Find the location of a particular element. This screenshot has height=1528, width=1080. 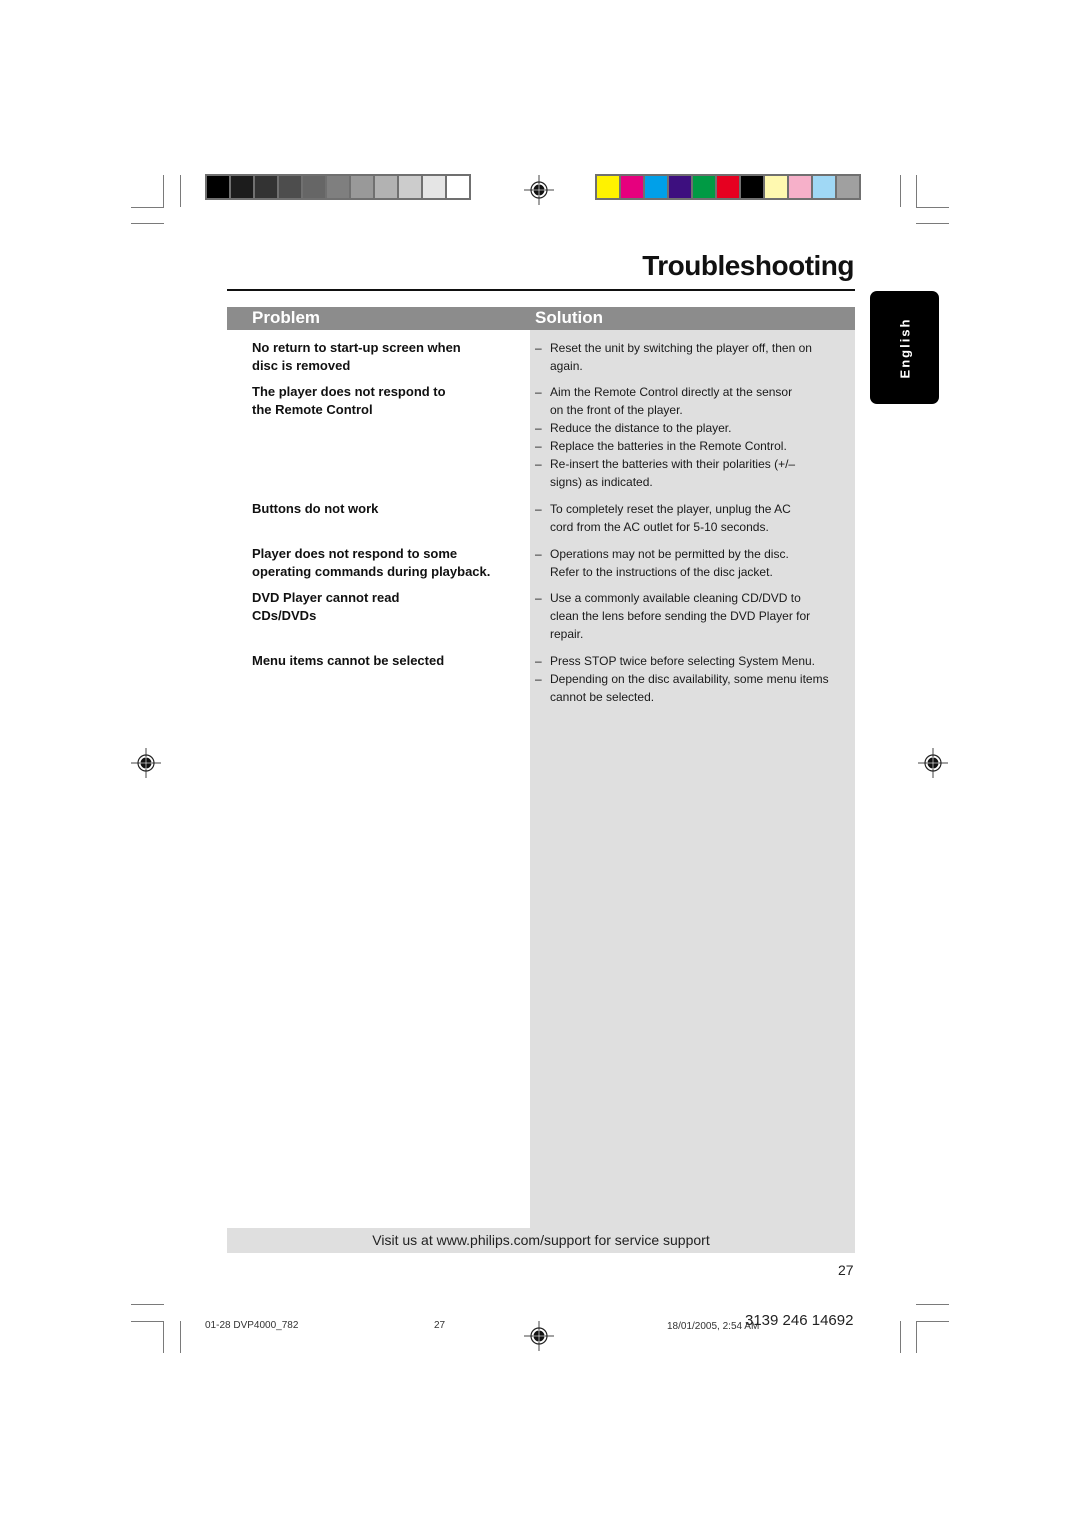

table-header: Problem Solution is located at coordinates (541, 318).